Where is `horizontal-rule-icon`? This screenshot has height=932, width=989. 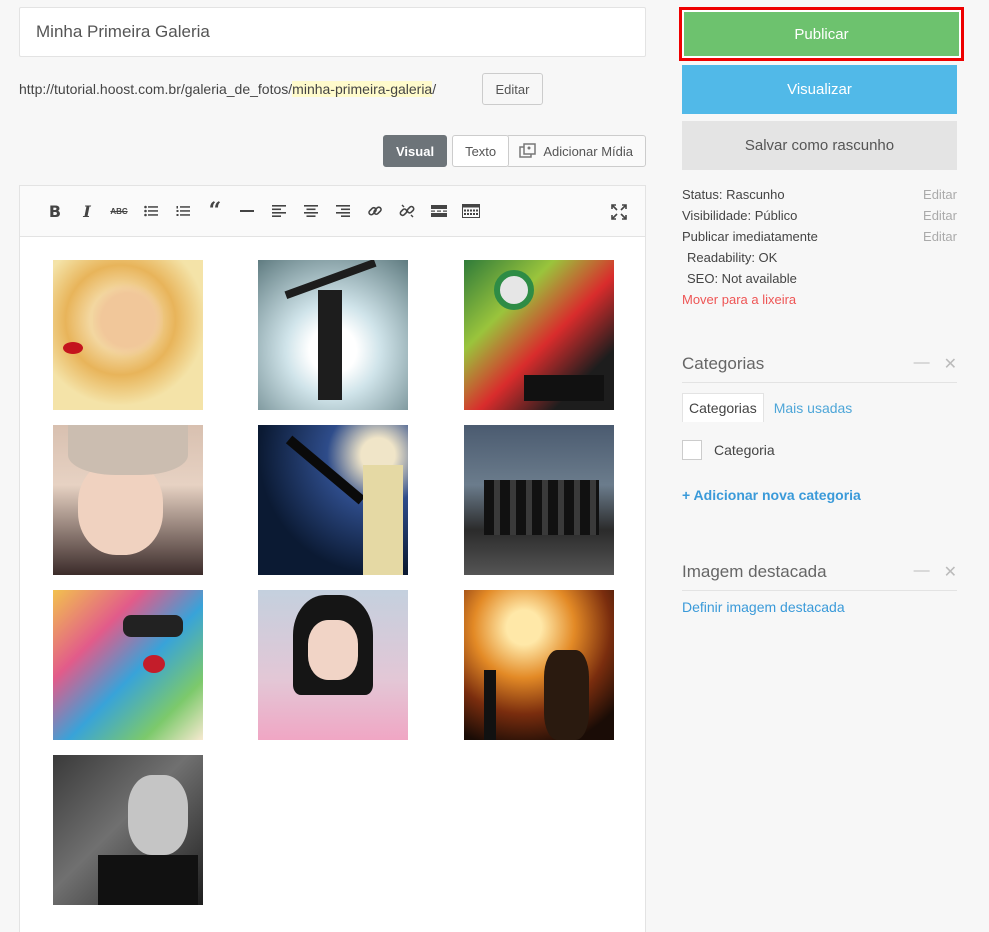 horizontal-rule-icon is located at coordinates (247, 211).